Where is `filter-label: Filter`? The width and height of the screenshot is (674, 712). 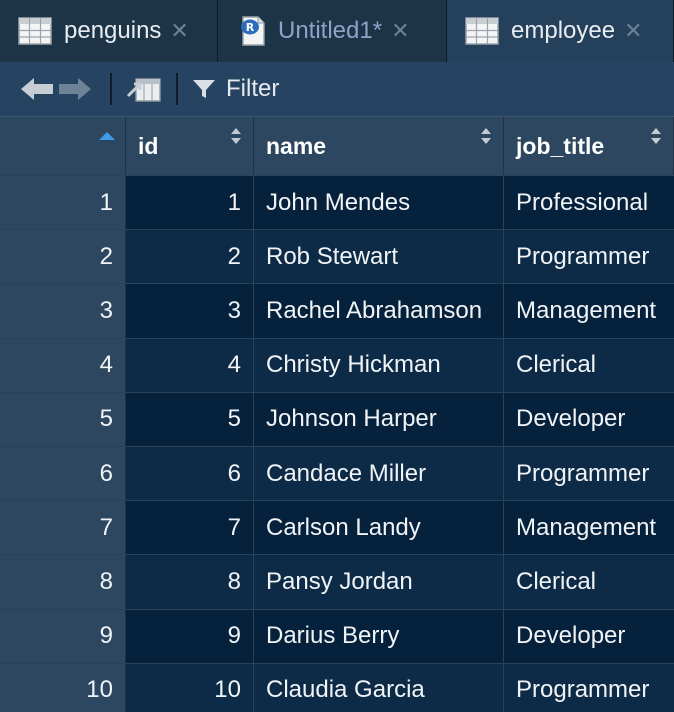 filter-label: Filter is located at coordinates (253, 88).